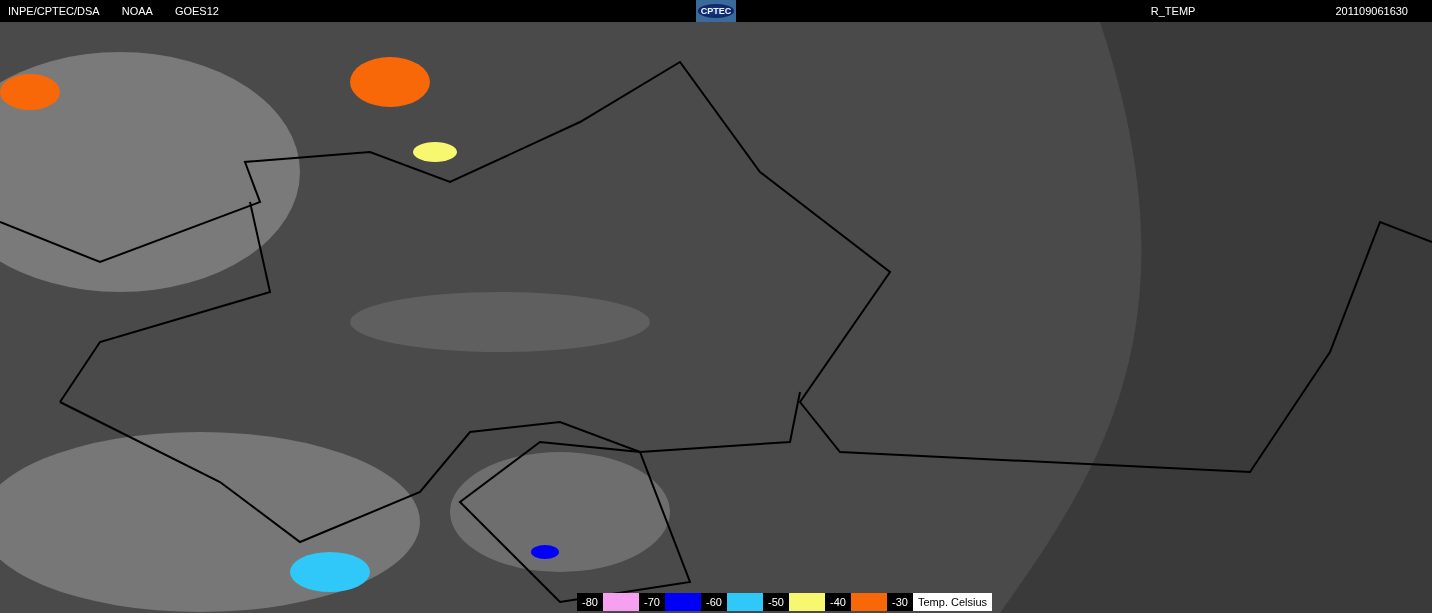  I want to click on legend-label: -70, so click(652, 602).